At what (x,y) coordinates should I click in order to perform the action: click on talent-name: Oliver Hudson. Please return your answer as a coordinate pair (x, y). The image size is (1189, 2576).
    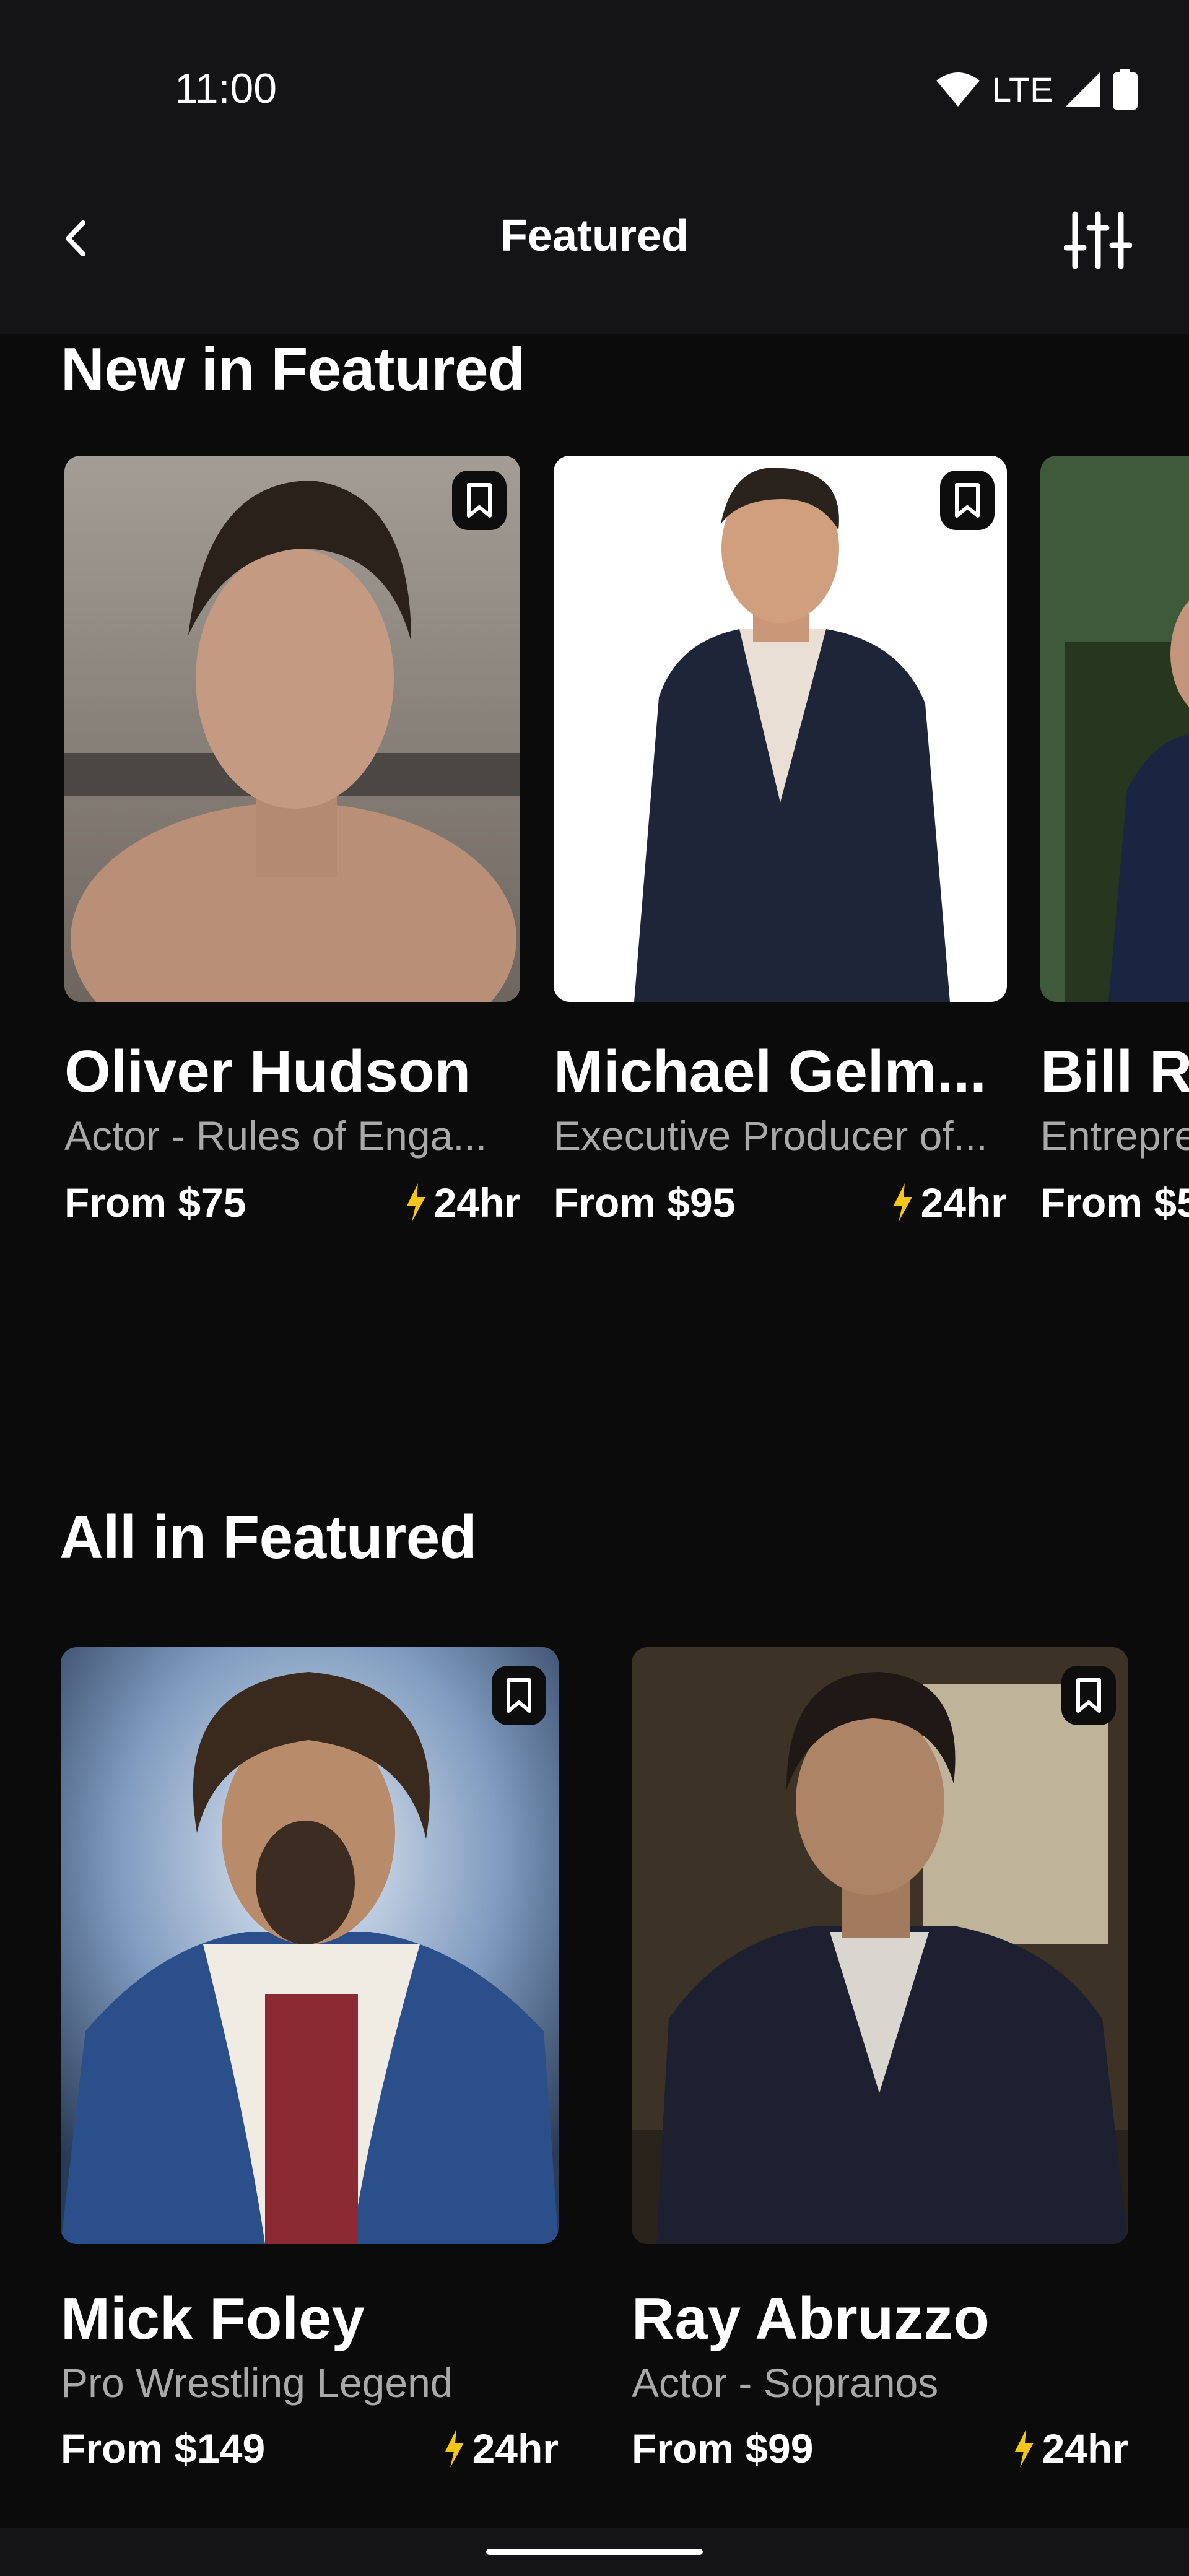
    Looking at the image, I should click on (267, 1071).